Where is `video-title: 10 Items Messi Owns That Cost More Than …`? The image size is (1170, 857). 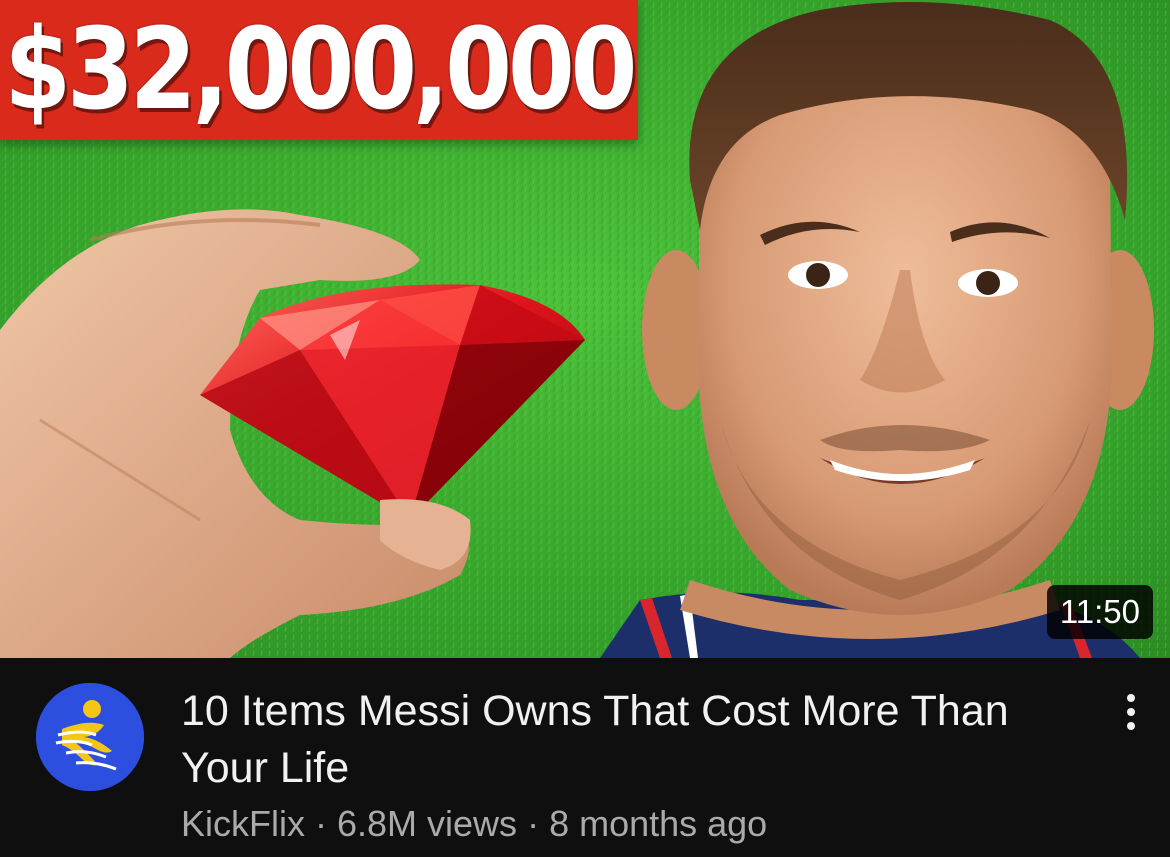 video-title: 10 Items Messi Owns That Cost More Than … is located at coordinates (611, 740).